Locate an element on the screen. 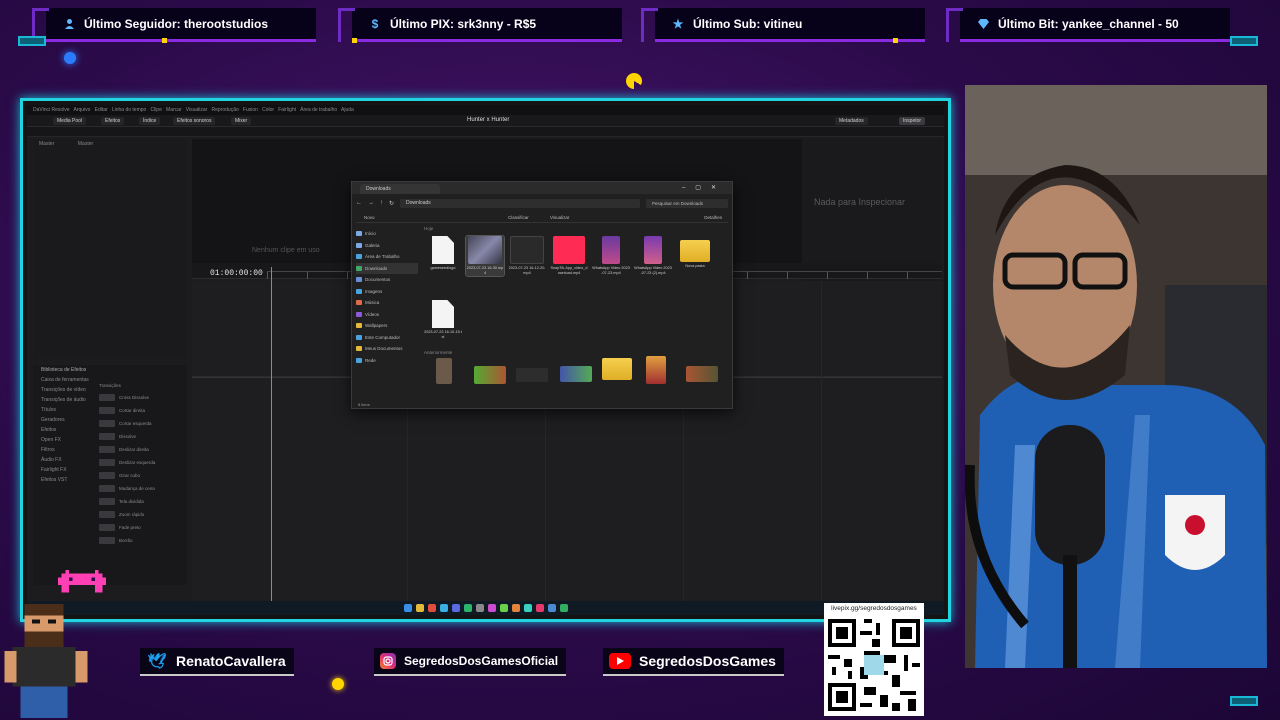  tab-inspector: Inspetor is located at coordinates (912, 121).